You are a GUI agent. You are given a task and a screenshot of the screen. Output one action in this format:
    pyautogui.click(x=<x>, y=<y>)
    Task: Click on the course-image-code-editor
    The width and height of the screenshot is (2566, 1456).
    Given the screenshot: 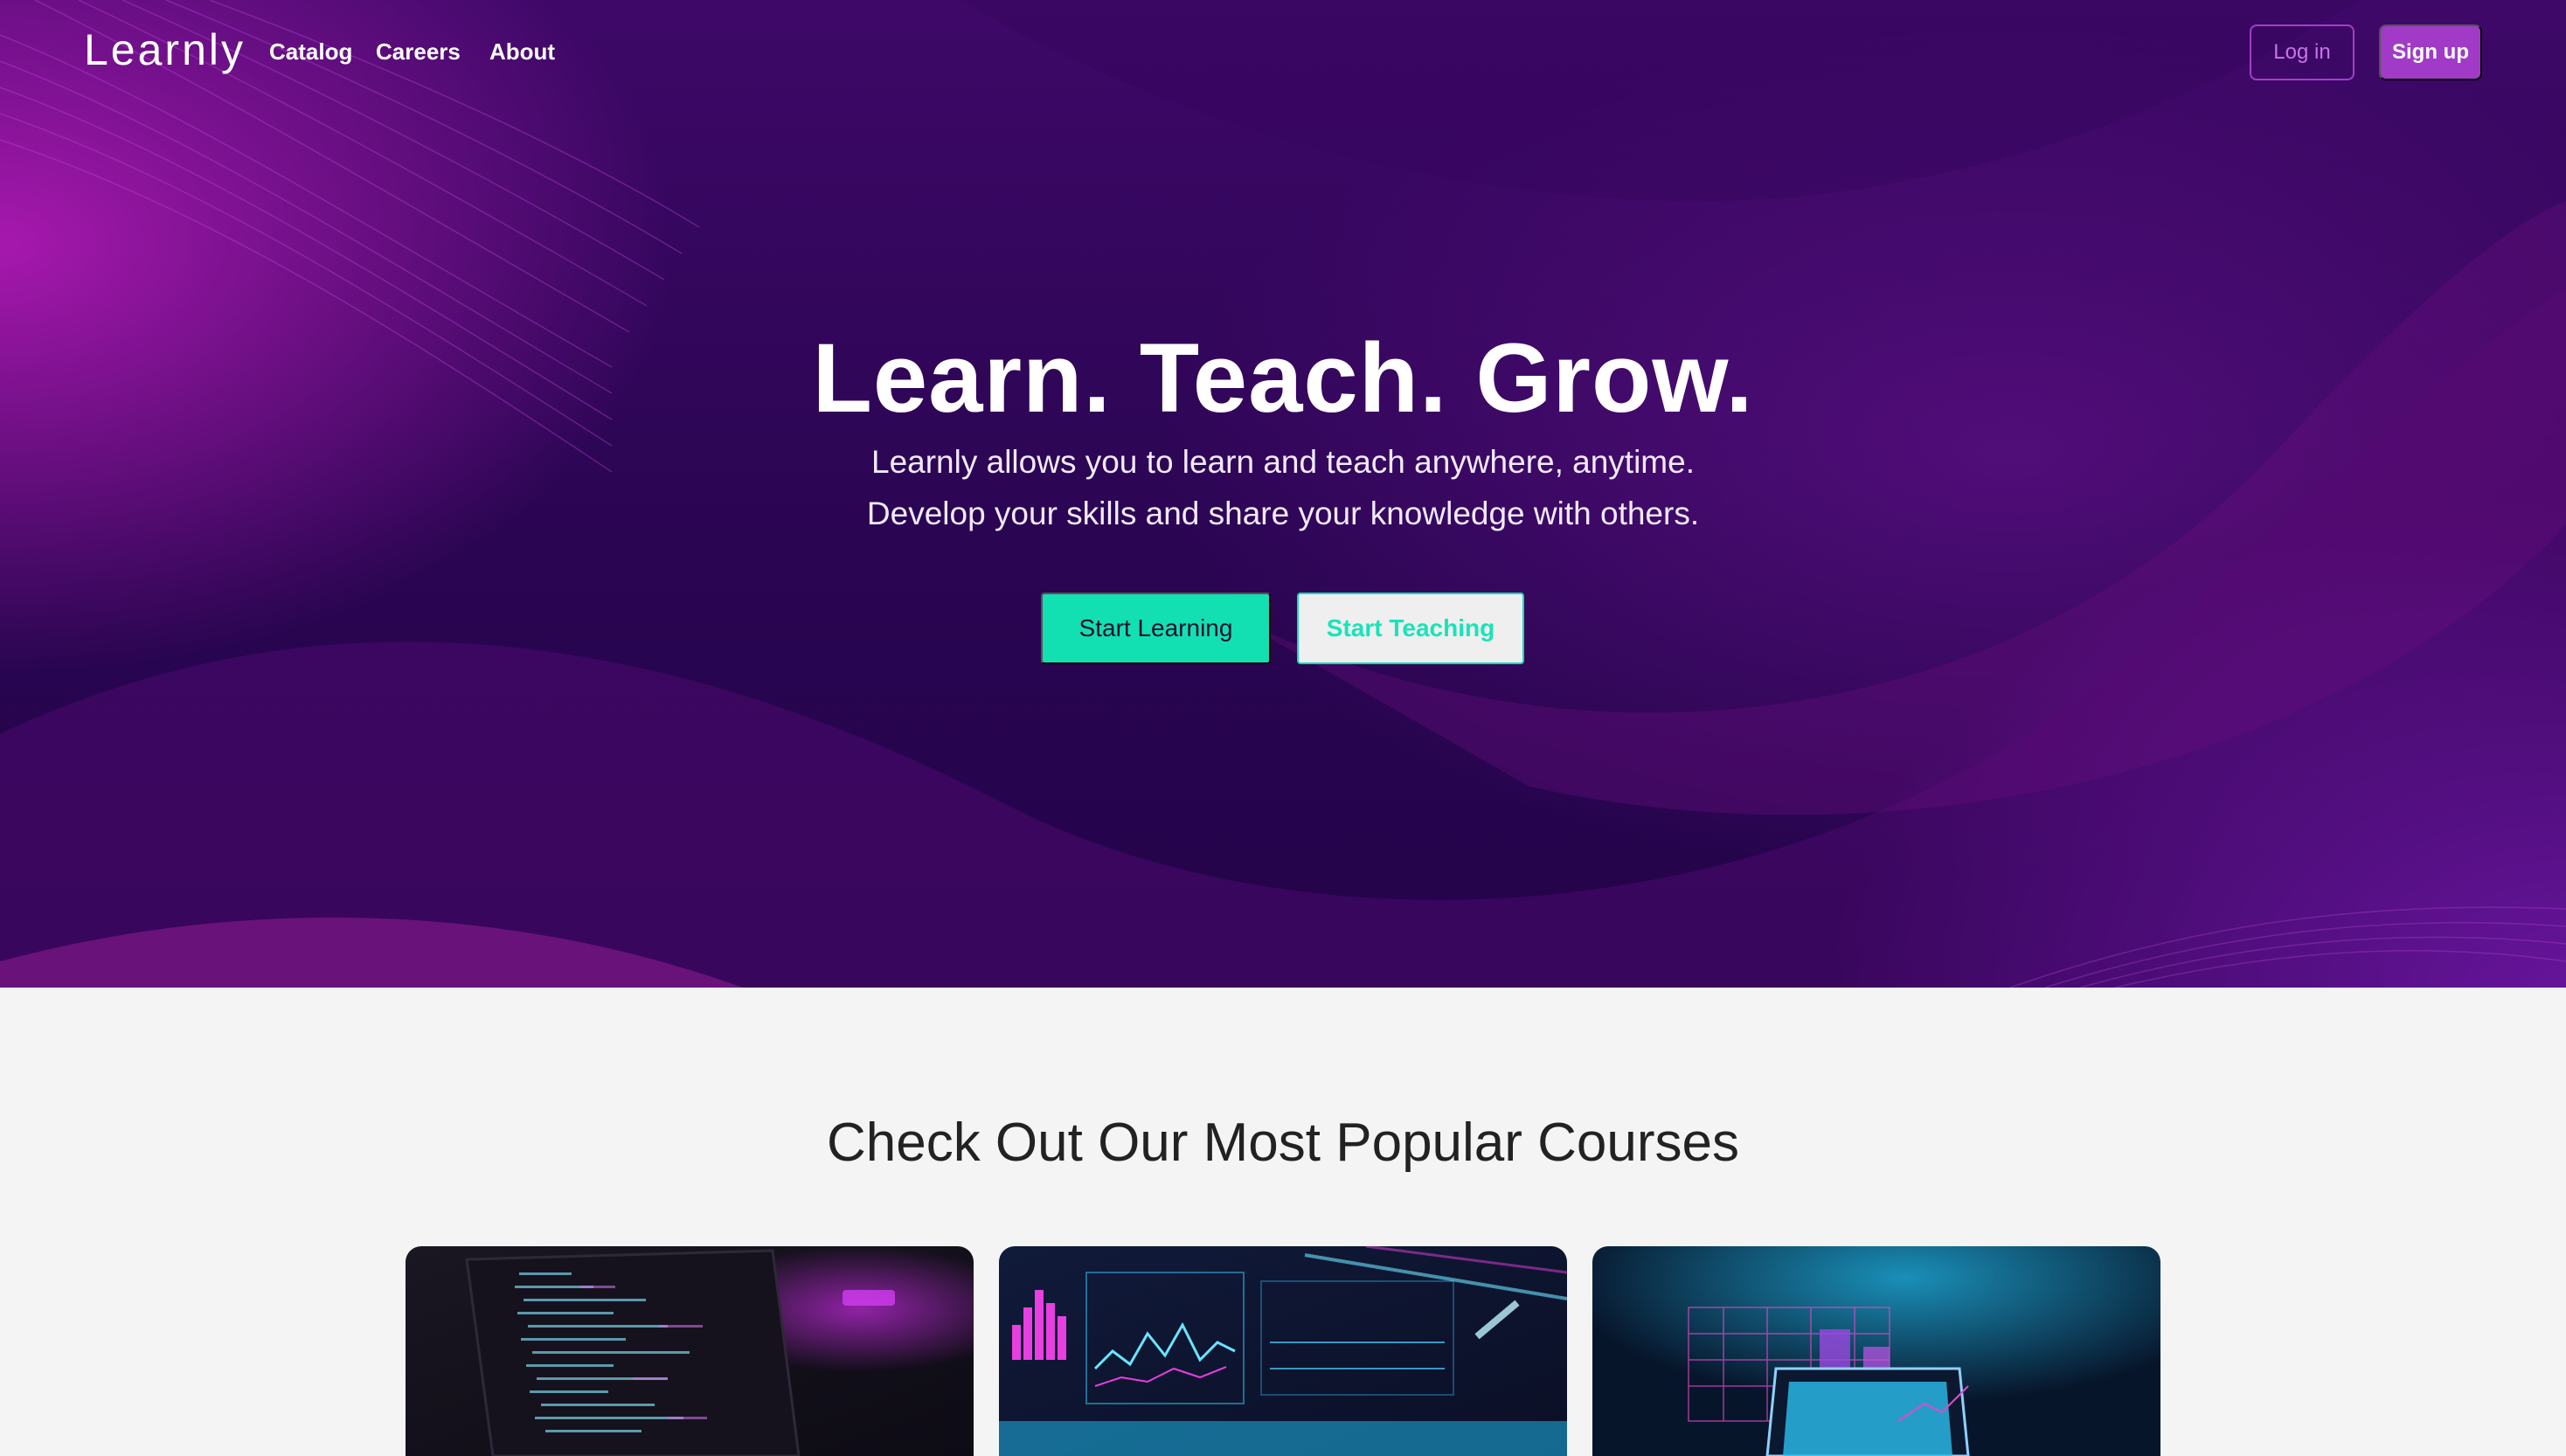 What is the action you would take?
    pyautogui.click(x=690, y=1351)
    